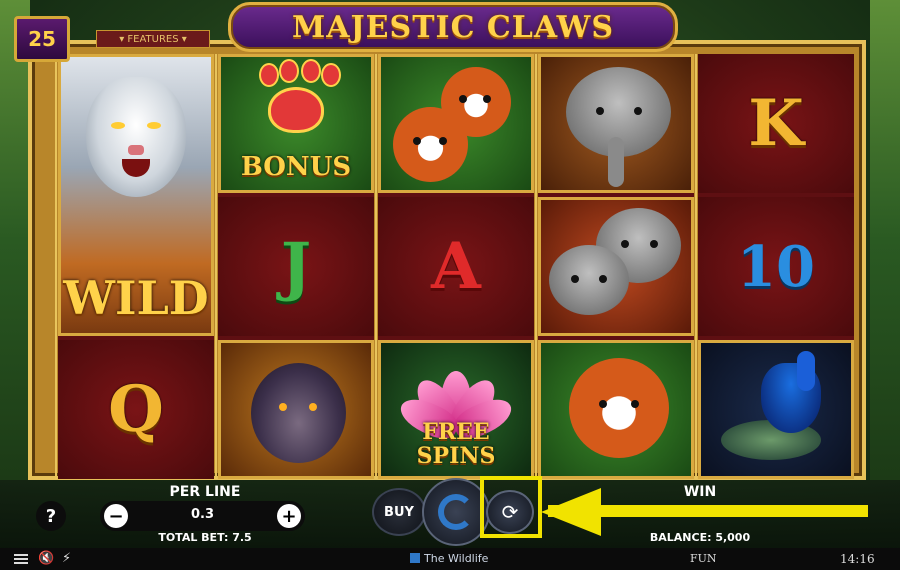 The width and height of the screenshot is (900, 570). I want to click on red-panda-symbol, so click(616, 409).